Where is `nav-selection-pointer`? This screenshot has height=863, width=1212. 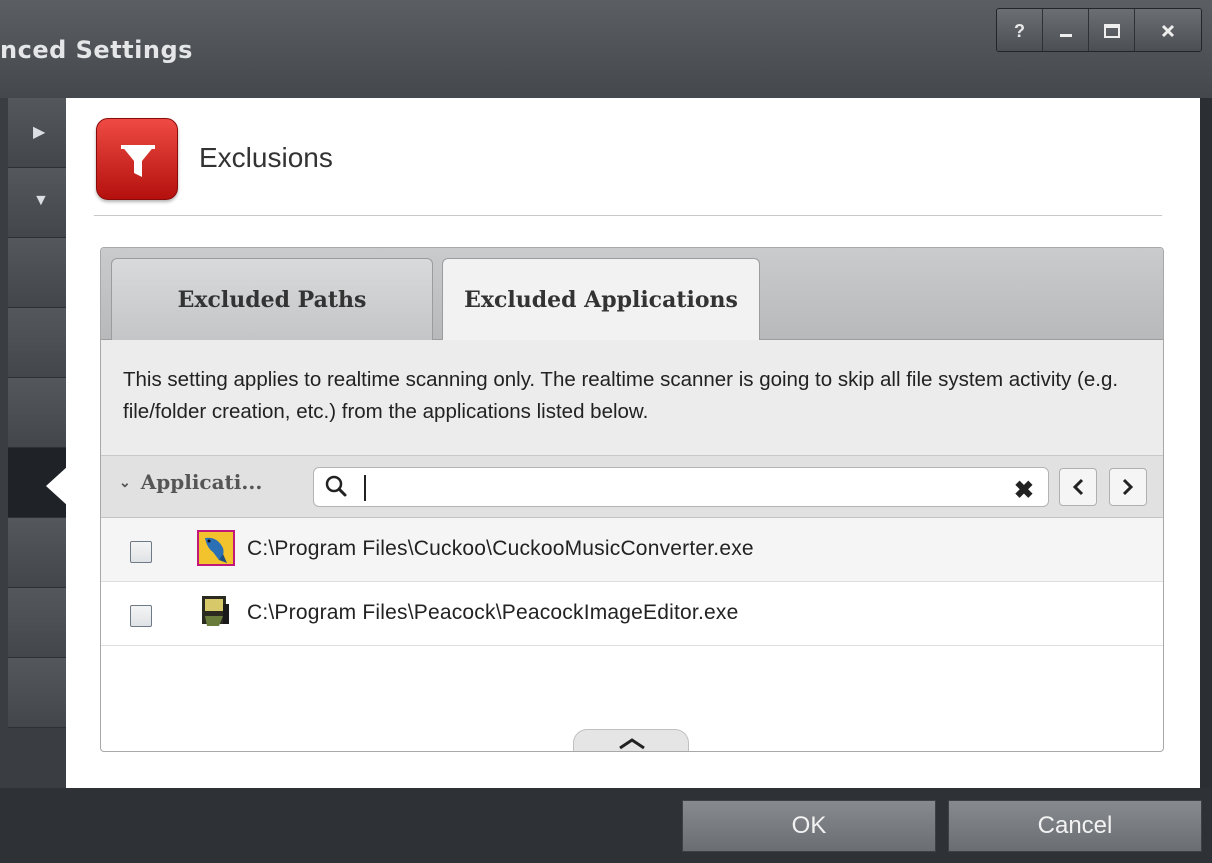
nav-selection-pointer is located at coordinates (57, 486).